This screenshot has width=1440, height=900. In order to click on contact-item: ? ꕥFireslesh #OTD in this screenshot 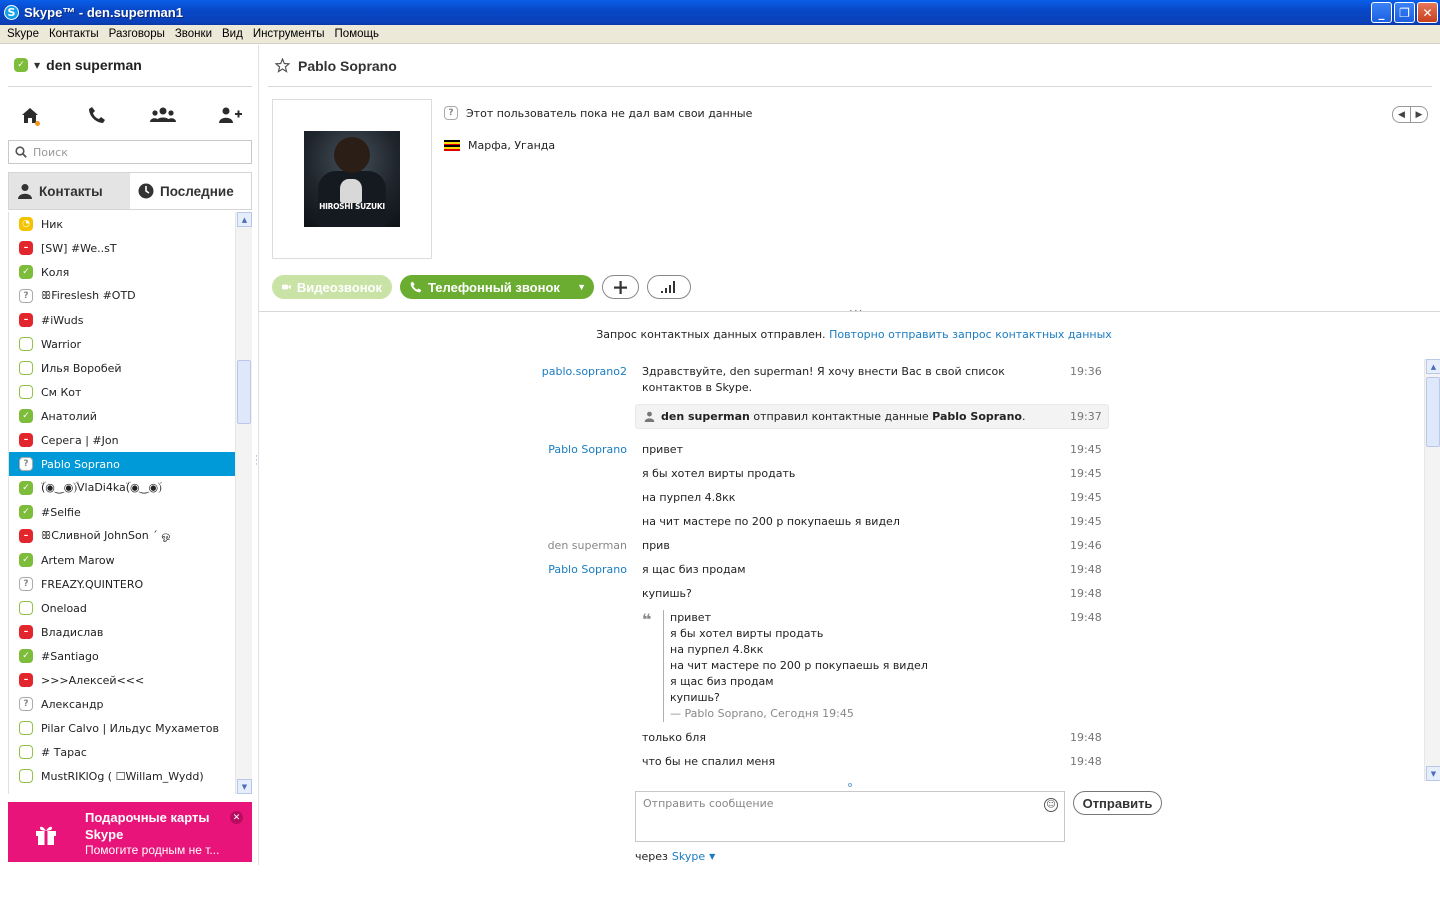, I will do `click(122, 296)`.